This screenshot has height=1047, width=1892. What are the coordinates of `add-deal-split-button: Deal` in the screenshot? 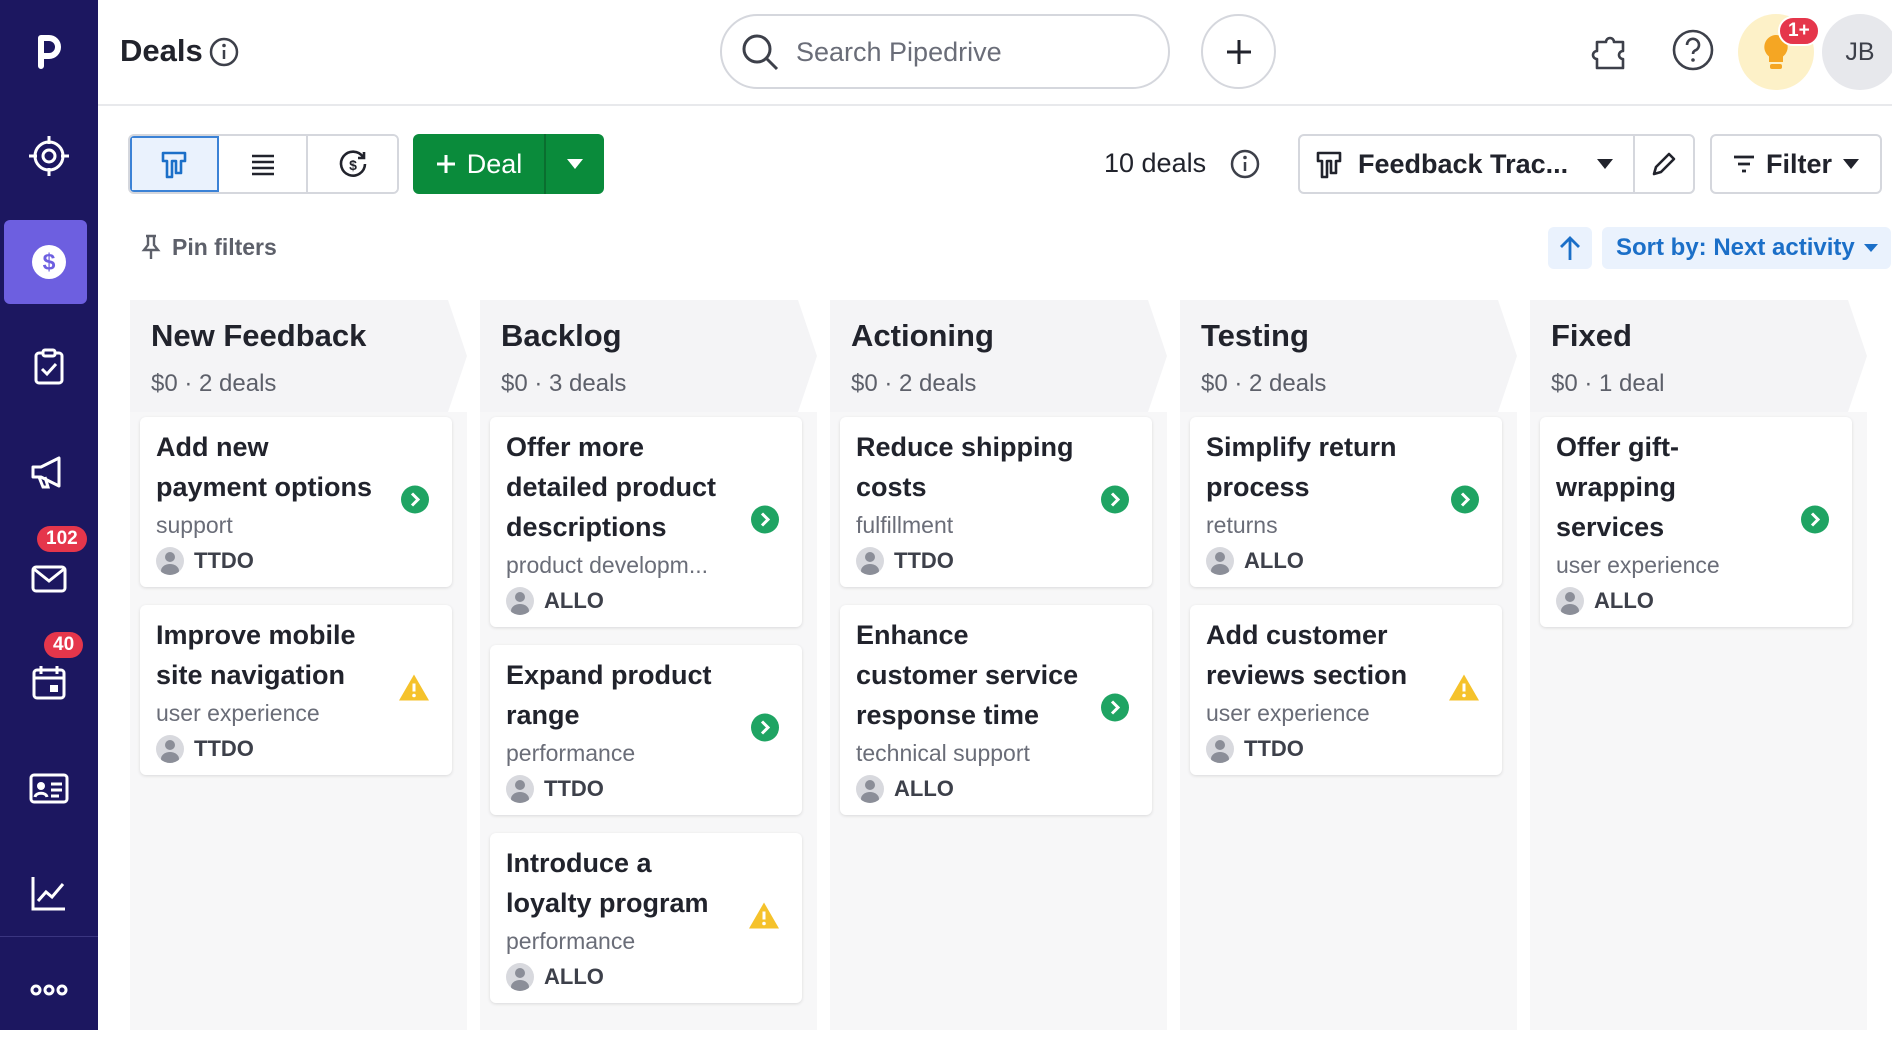 It's located at (508, 164).